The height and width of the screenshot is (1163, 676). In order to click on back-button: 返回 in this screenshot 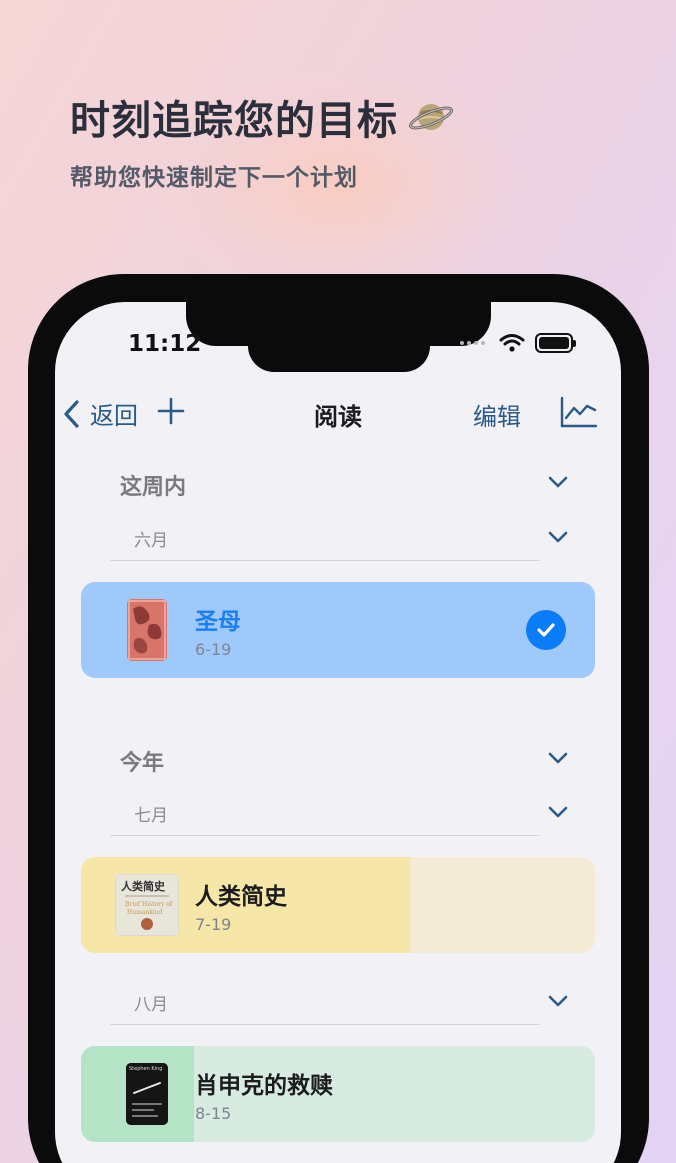, I will do `click(100, 413)`.